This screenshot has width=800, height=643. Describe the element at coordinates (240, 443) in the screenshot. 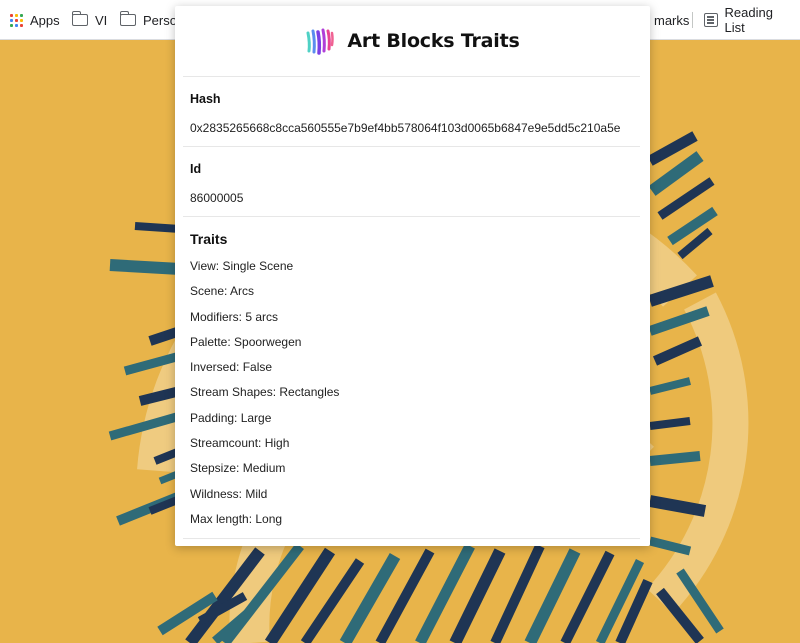

I see `trait-item: Streamcount: High` at that location.